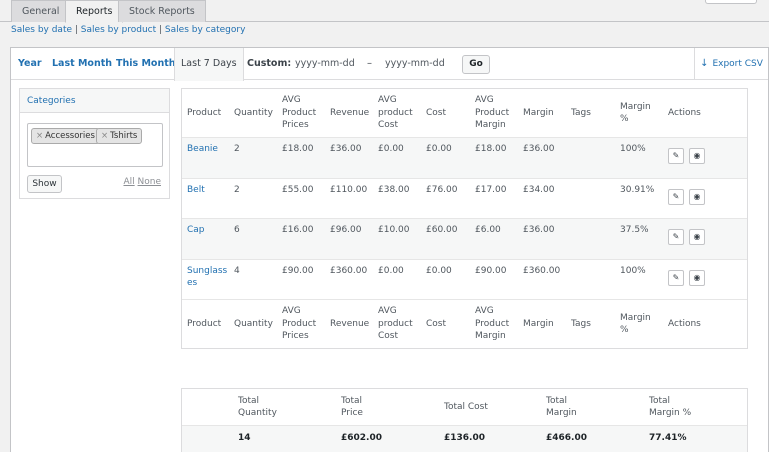 The height and width of the screenshot is (452, 769). Describe the element at coordinates (44, 184) in the screenshot. I see `show-button: Show` at that location.